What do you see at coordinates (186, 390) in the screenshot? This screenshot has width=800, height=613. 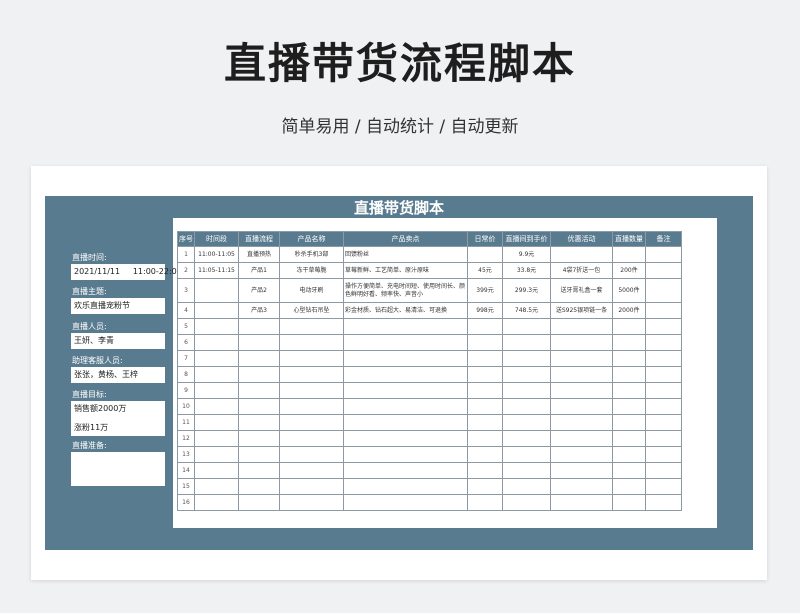 I see `row-number: 9` at bounding box center [186, 390].